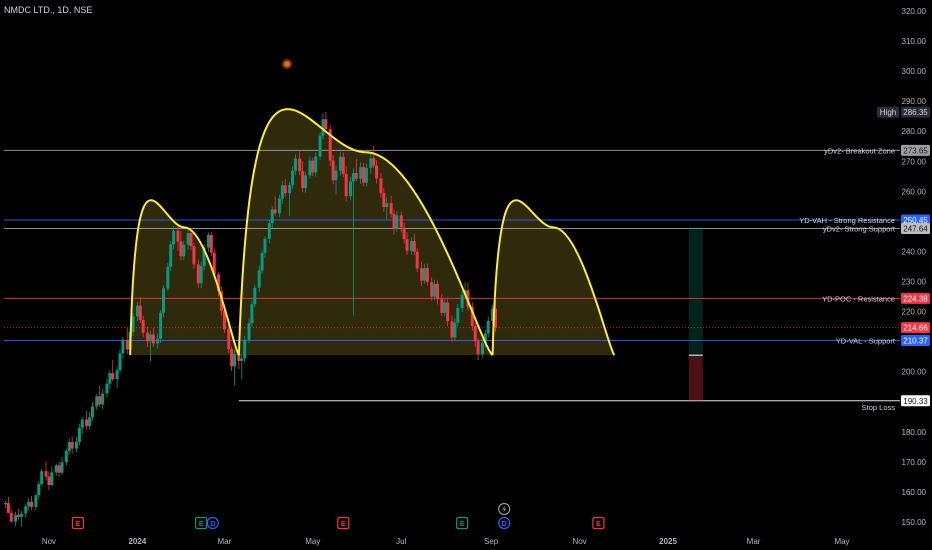  I want to click on level-label: YD-POC - Resistance, so click(858, 298).